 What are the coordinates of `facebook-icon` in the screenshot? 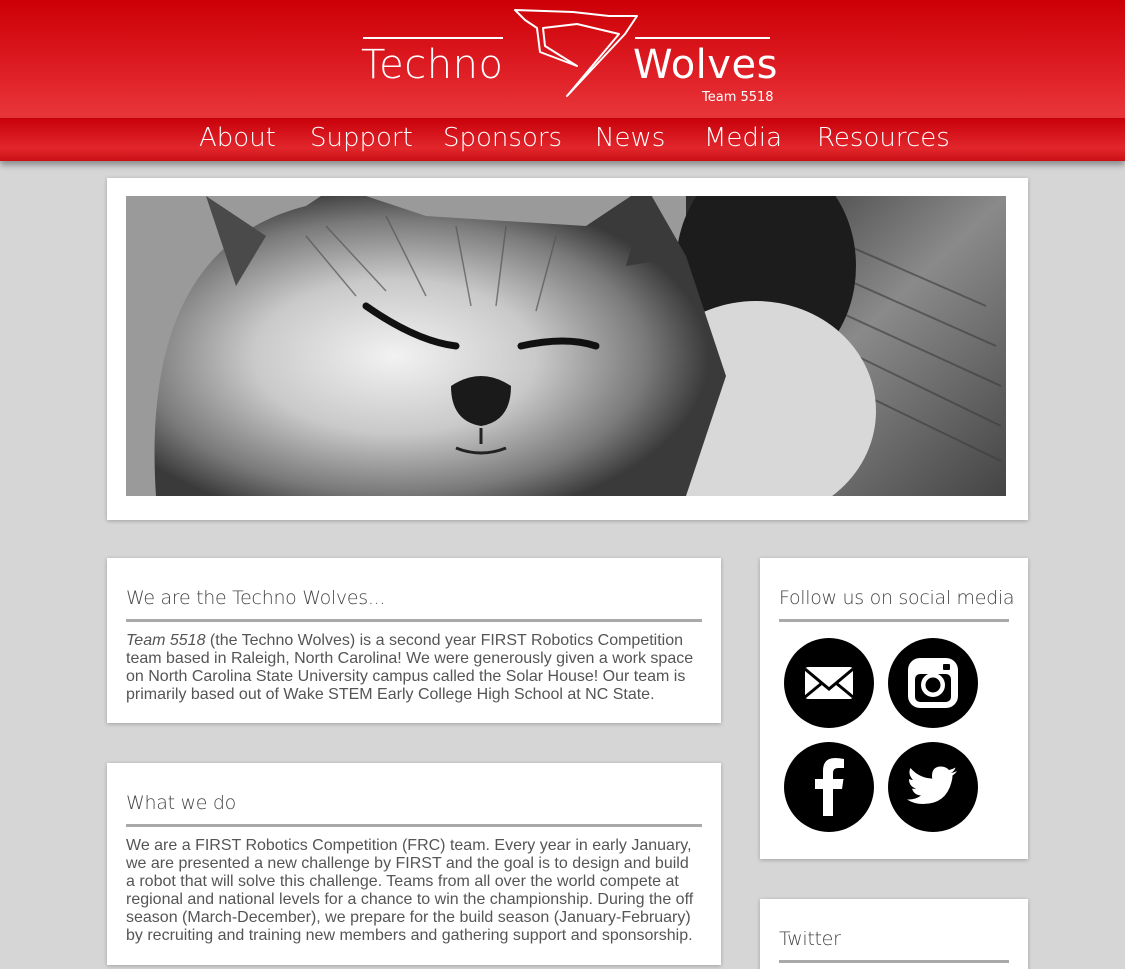 It's located at (829, 787).